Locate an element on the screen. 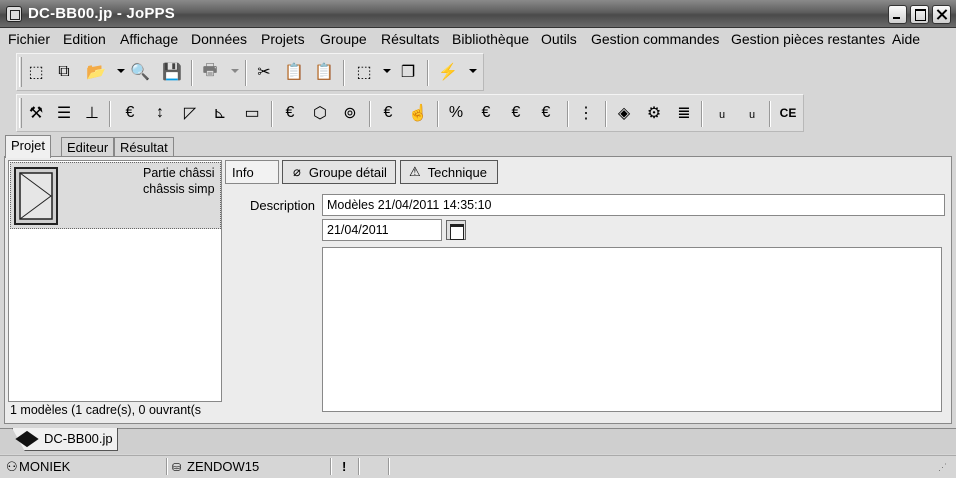  open-button: 📂 is located at coordinates (96, 72).